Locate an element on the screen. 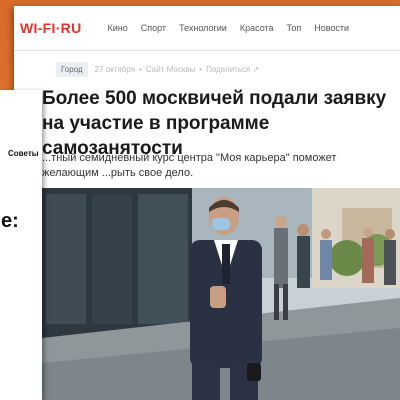 This screenshot has width=400, height=400. category-tag: Город is located at coordinates (72, 69).